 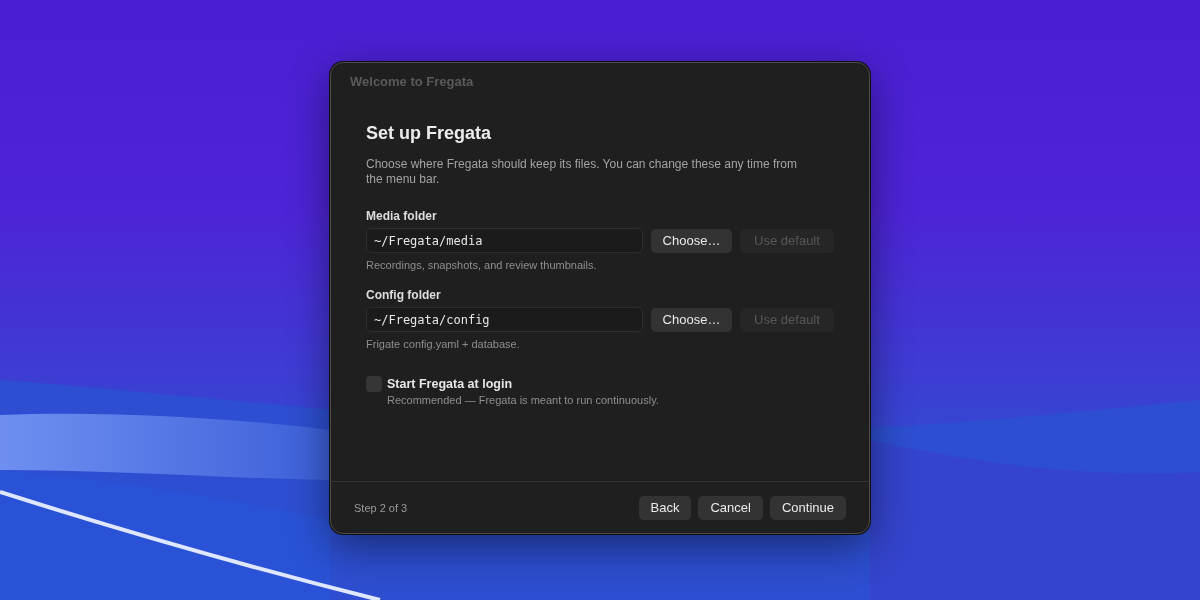 I want to click on folder-hint: Frigate config.yaml + database., so click(x=443, y=344).